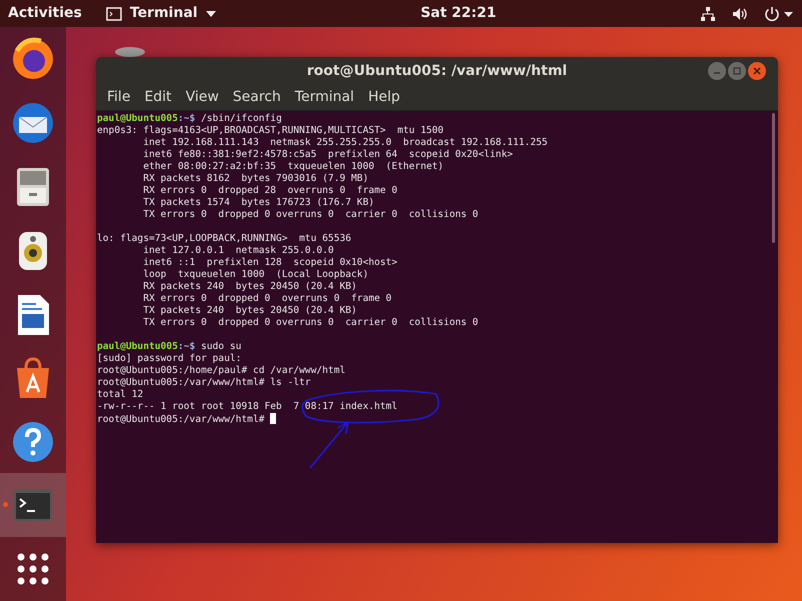 The image size is (802, 601). What do you see at coordinates (249, 287) in the screenshot?
I see `terminal-line: RX packets 240 bytes 20450 (20.4 KB)` at bounding box center [249, 287].